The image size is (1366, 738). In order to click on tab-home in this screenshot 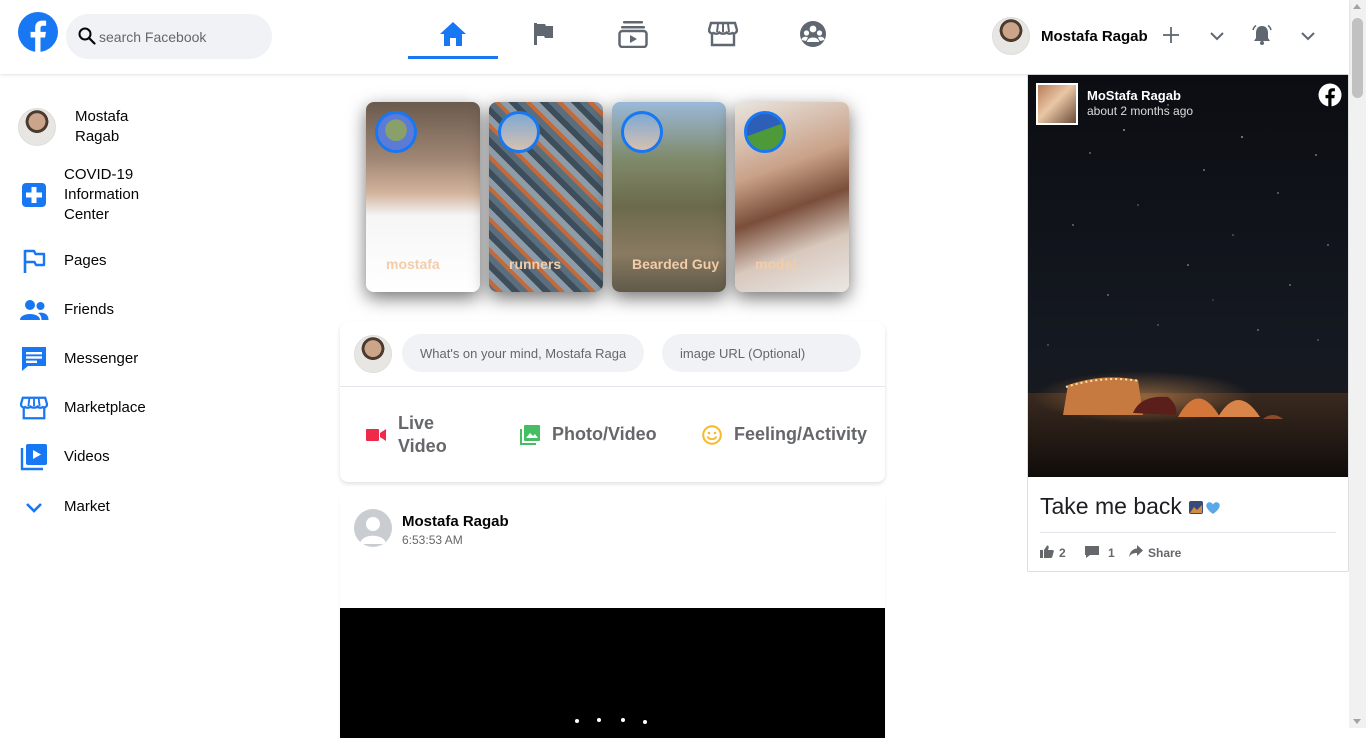, I will do `click(453, 36)`.